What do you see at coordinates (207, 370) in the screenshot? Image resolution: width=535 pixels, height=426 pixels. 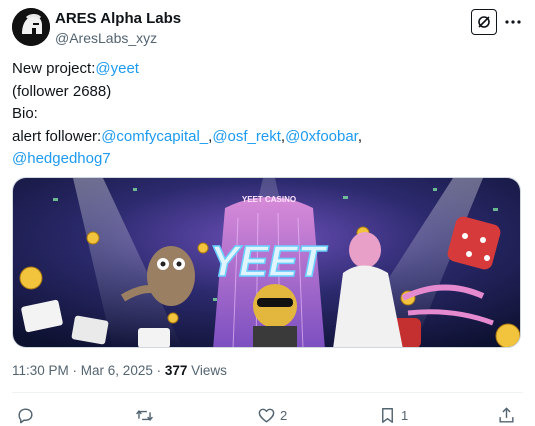 I see `views-label: Views` at bounding box center [207, 370].